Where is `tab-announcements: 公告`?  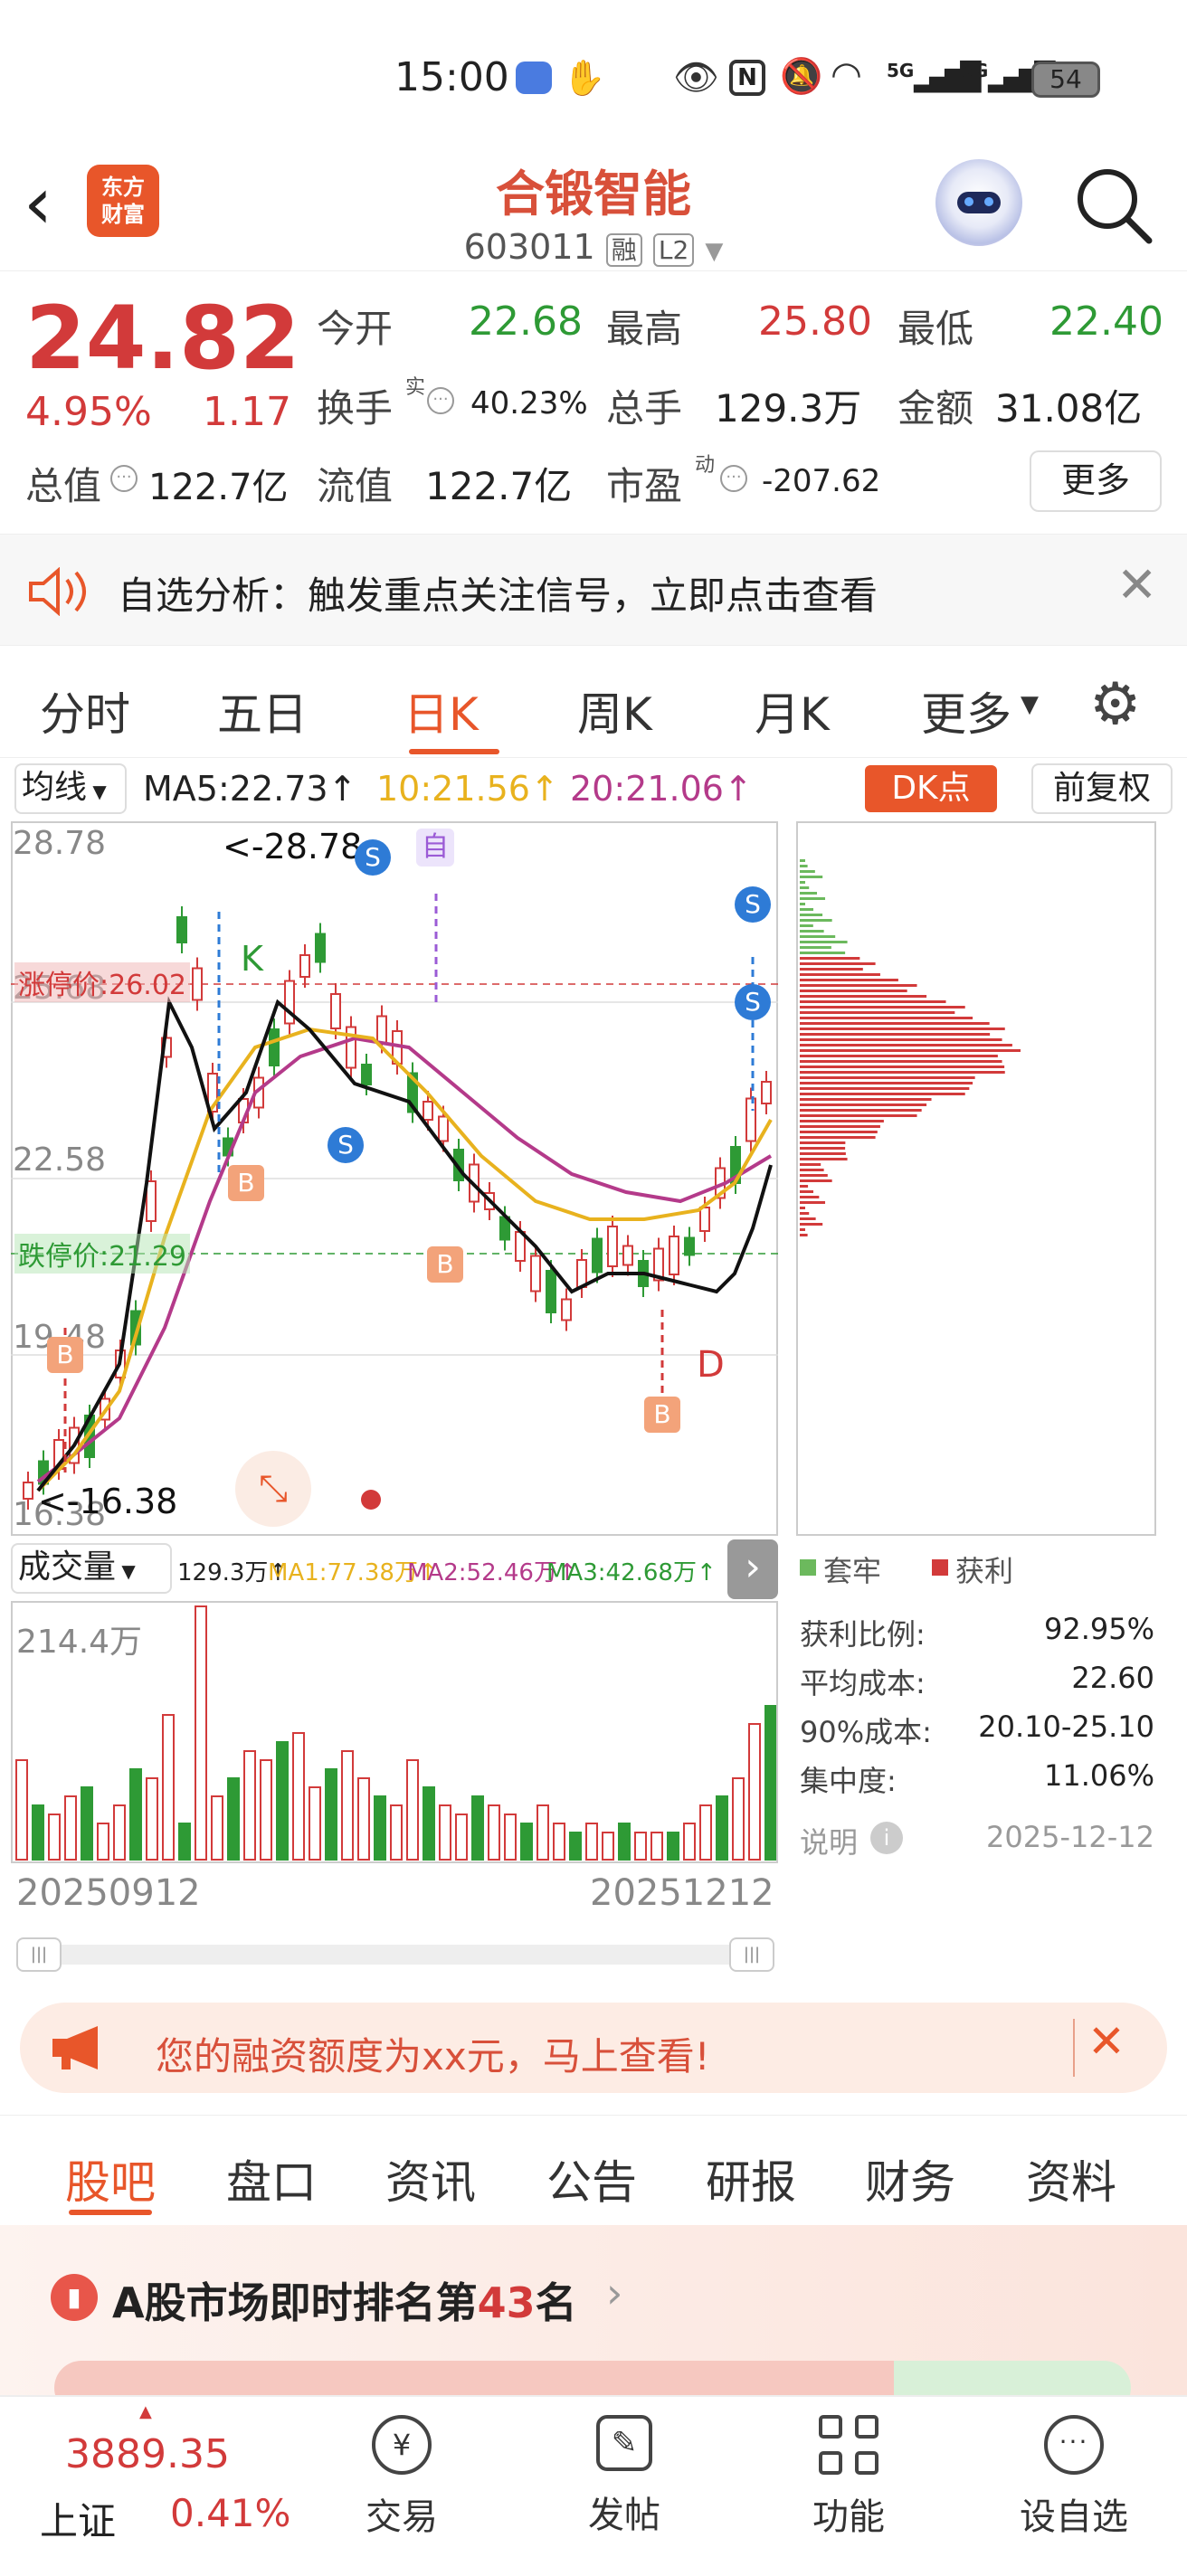 tab-announcements: 公告 is located at coordinates (591, 2179).